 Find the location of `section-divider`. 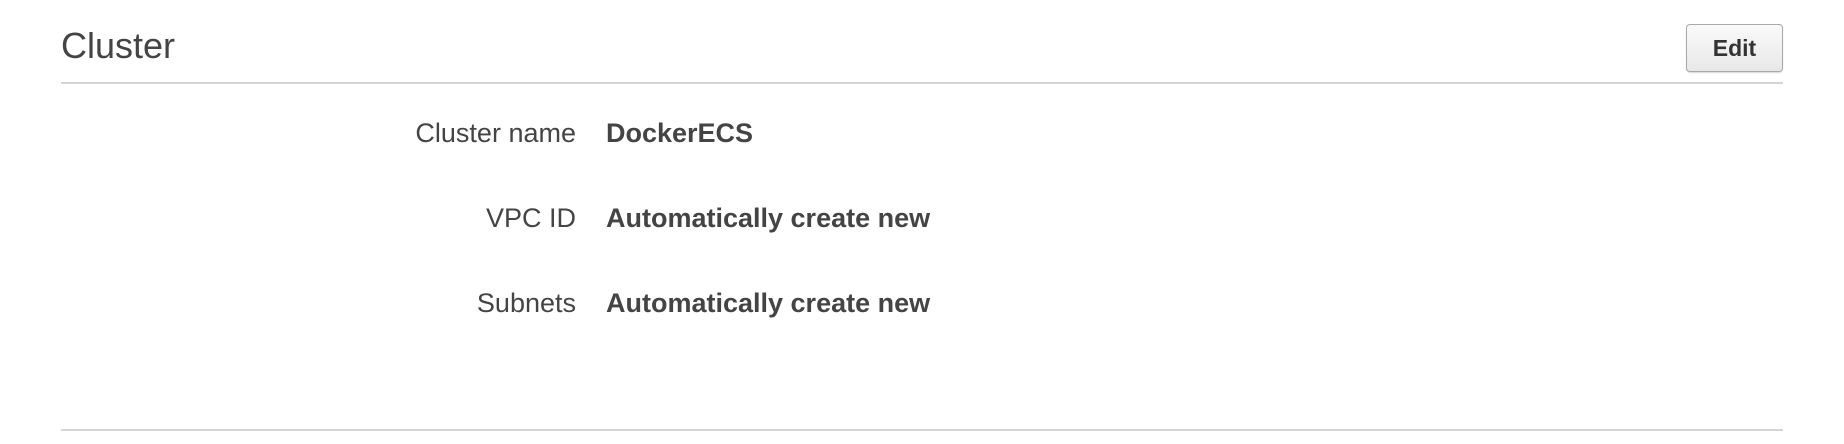

section-divider is located at coordinates (922, 430).